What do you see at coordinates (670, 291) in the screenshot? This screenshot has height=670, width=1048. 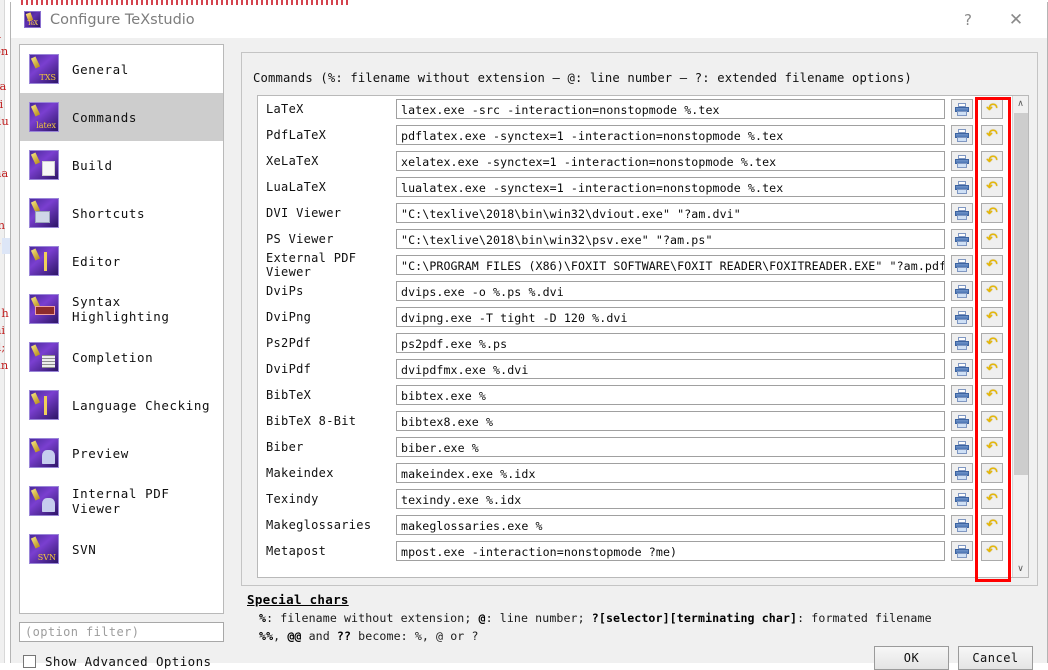 I see `command-input: dvips.exe -o %.ps %.dvi` at bounding box center [670, 291].